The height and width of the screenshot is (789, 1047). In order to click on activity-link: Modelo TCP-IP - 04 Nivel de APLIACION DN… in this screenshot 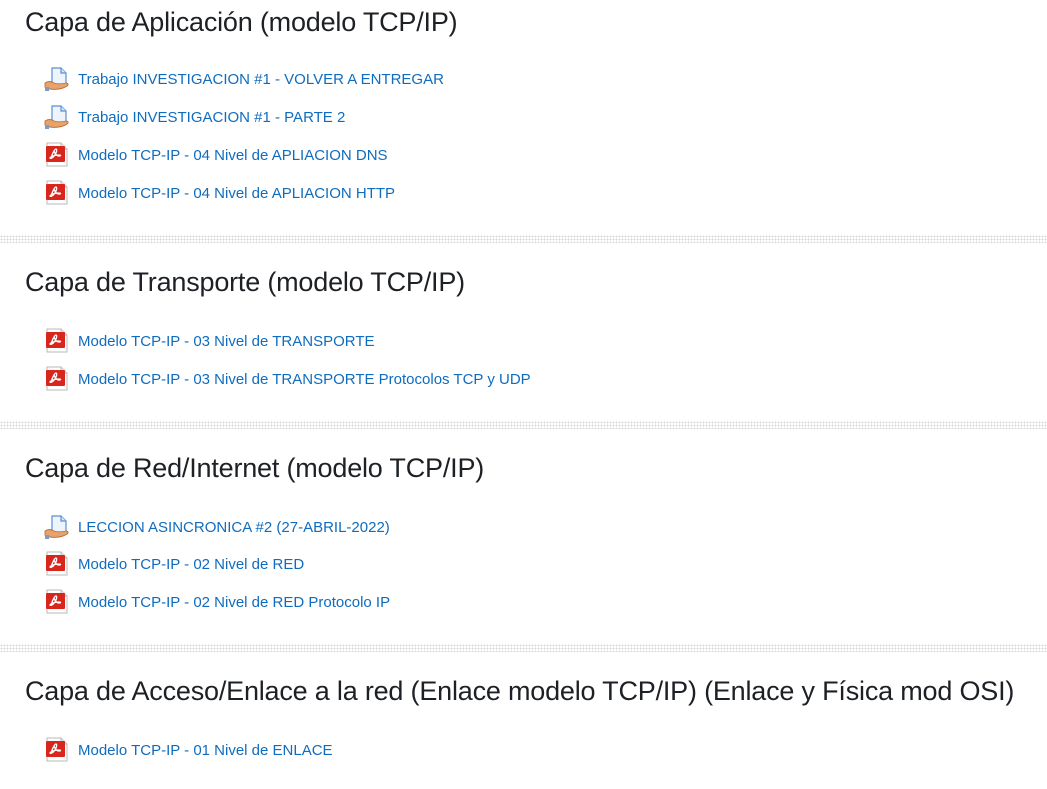, I will do `click(233, 155)`.